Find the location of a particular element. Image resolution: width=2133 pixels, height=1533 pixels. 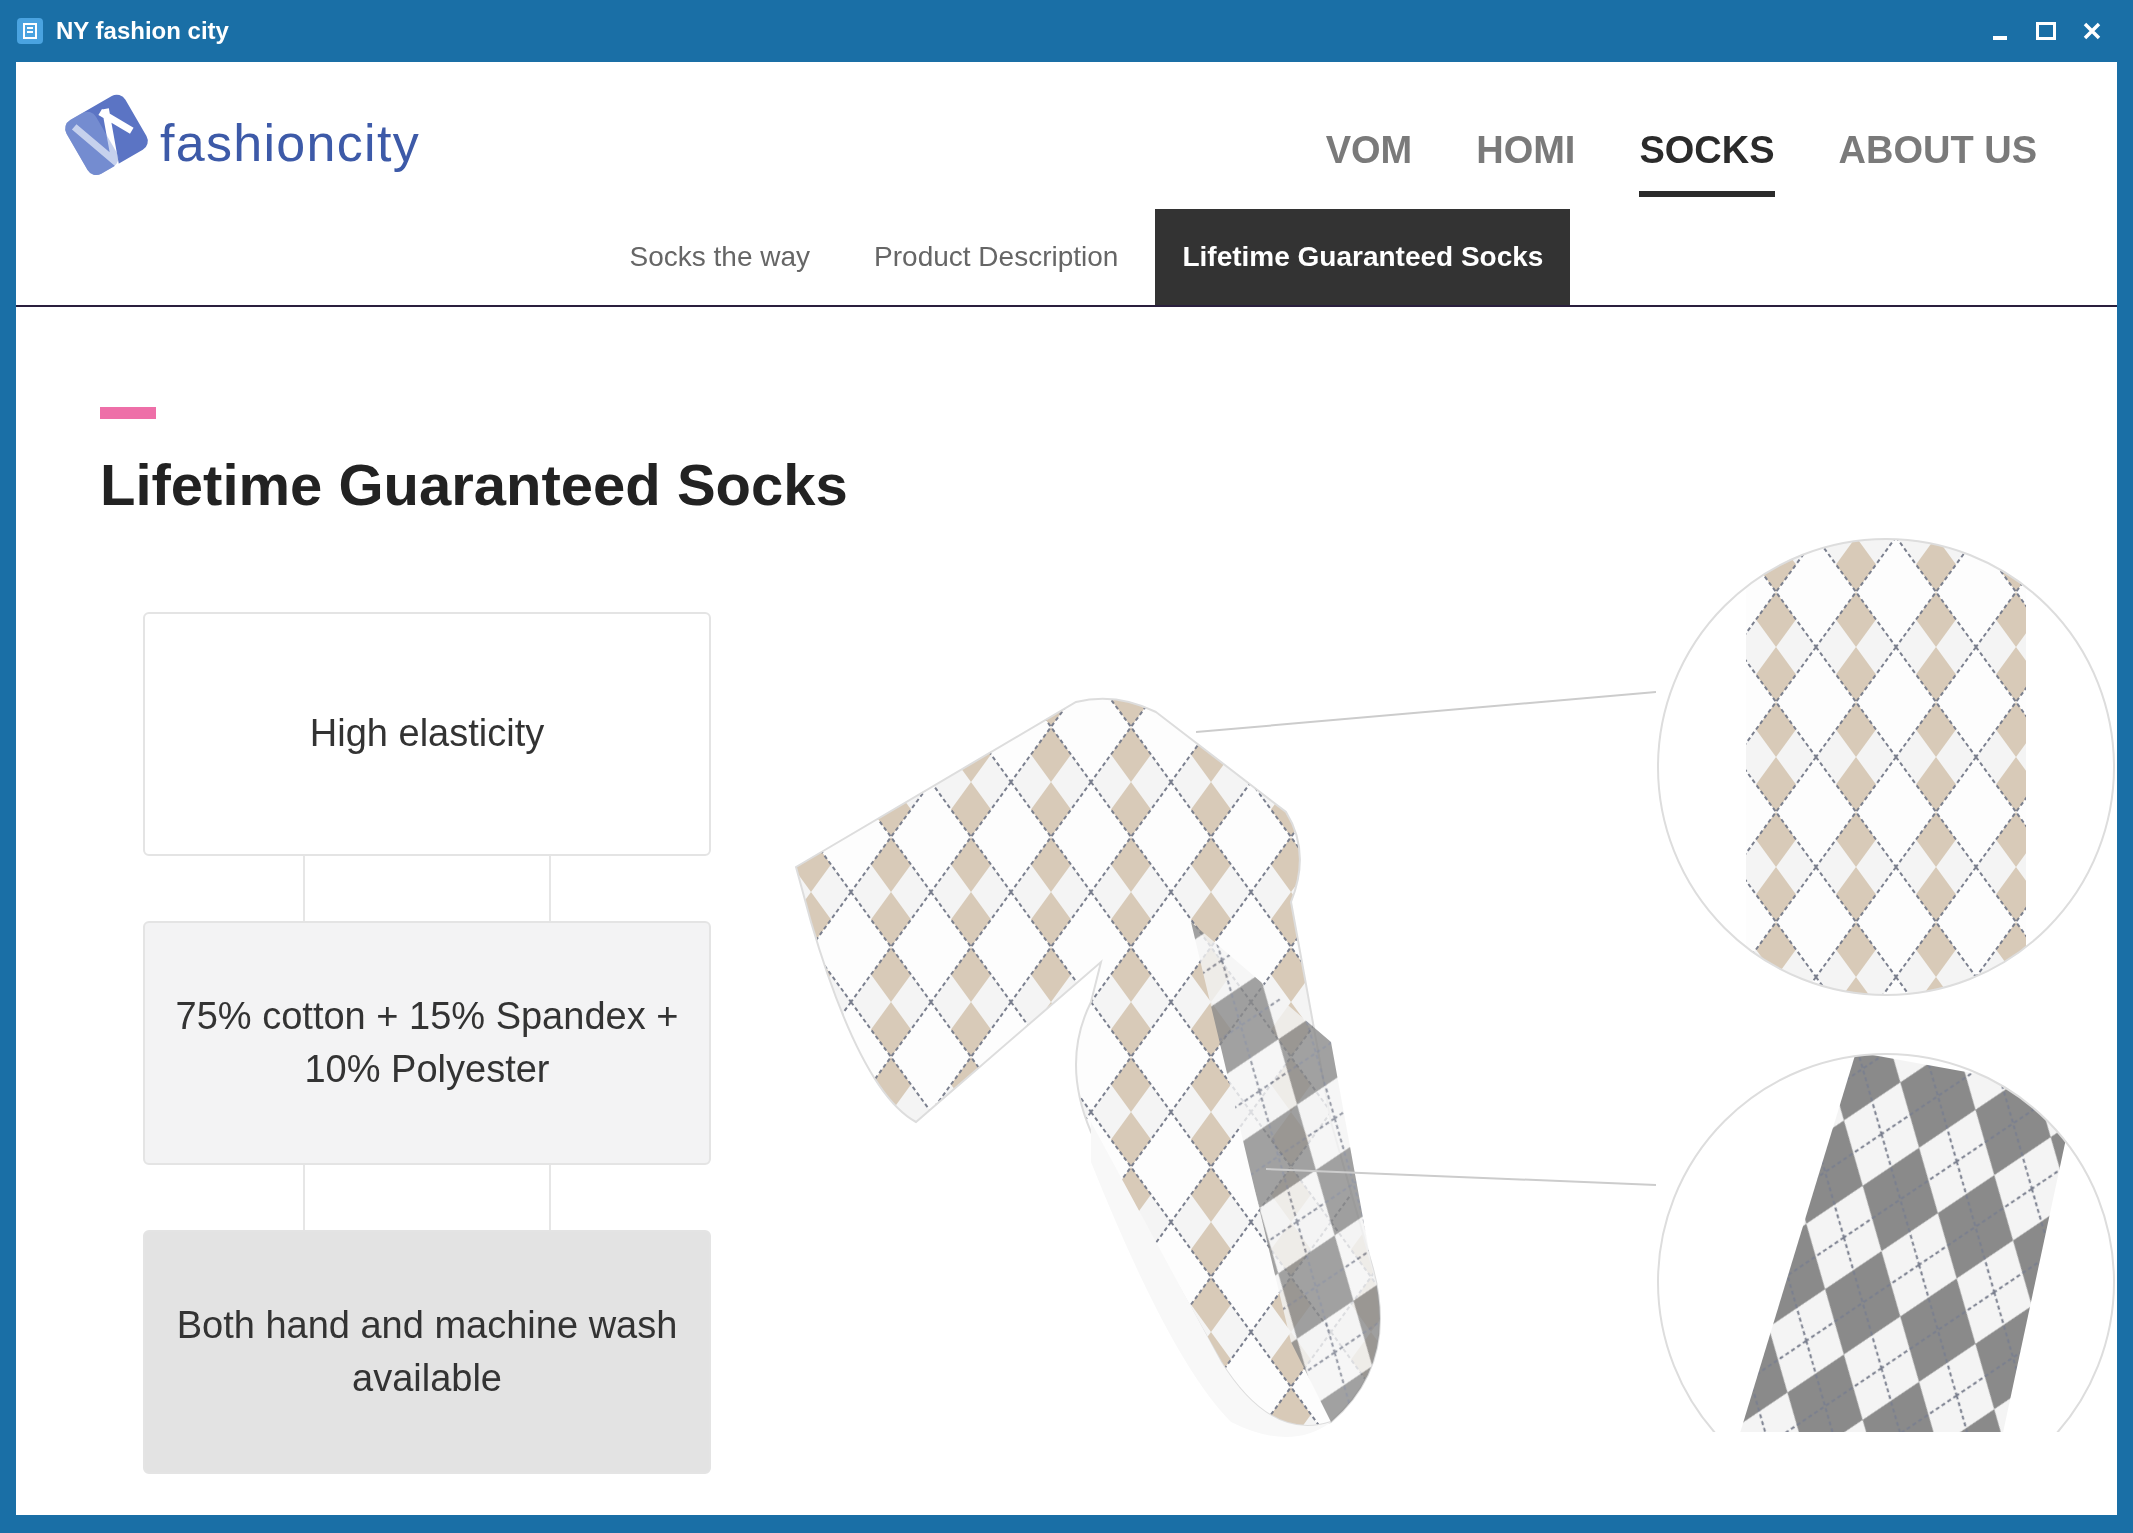

minimize-icon is located at coordinates (2000, 38).